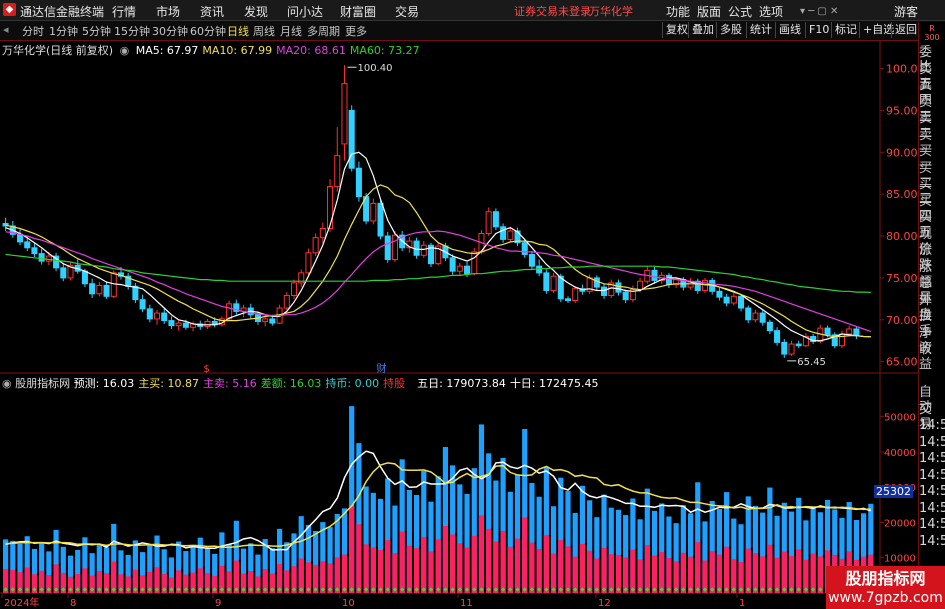  What do you see at coordinates (358, 11) in the screenshot?
I see `menu-caifuquan: 财富圈` at bounding box center [358, 11].